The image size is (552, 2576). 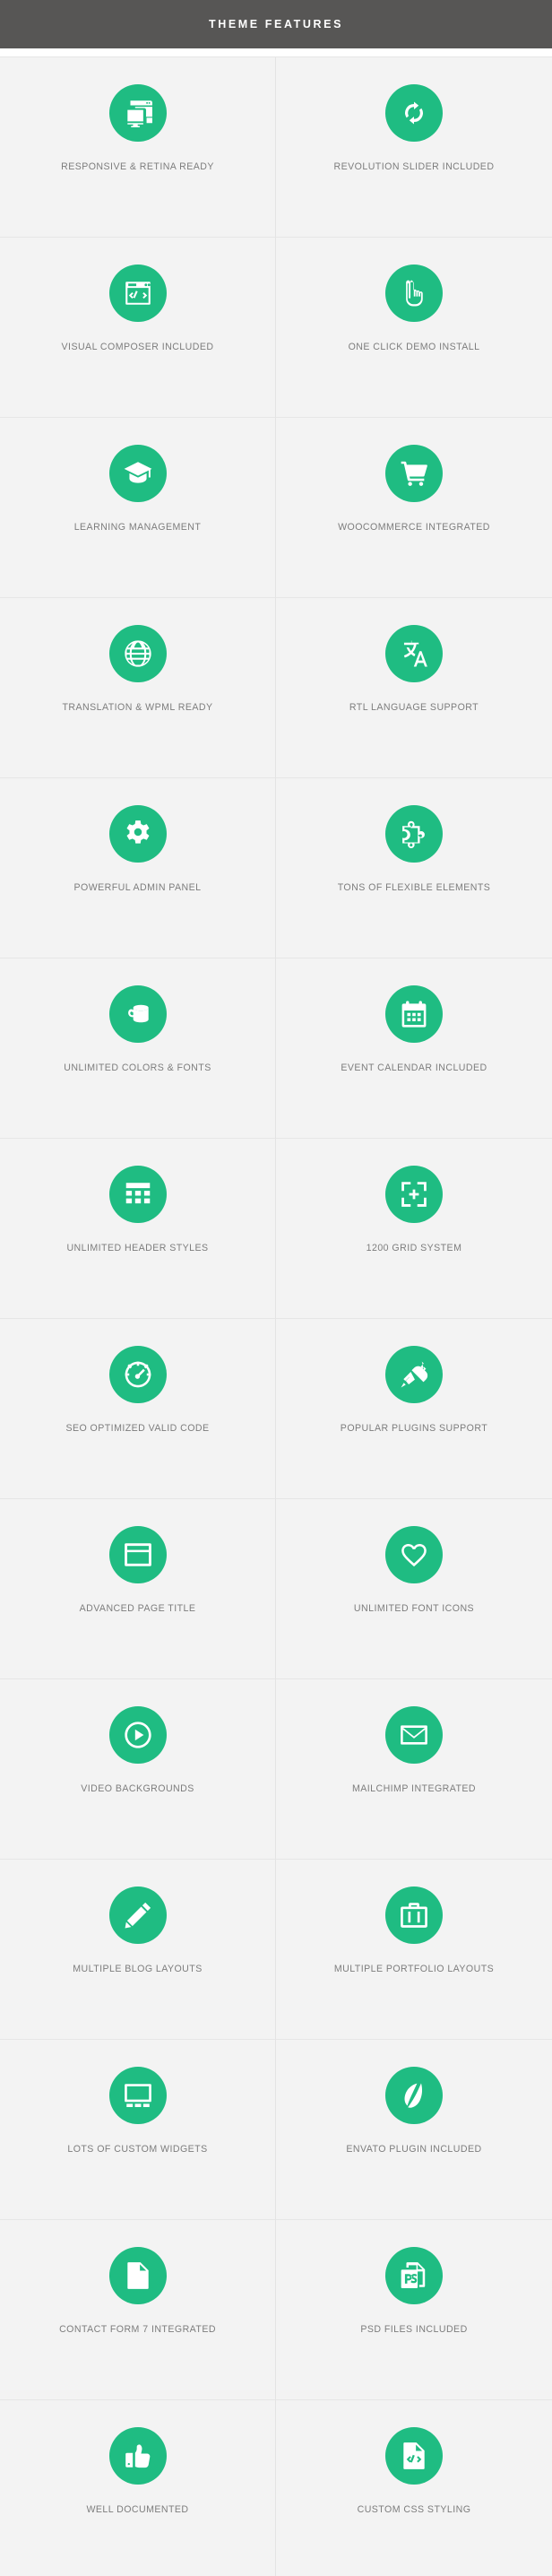 What do you see at coordinates (414, 1969) in the screenshot?
I see `feature-label: MULTIPLE PORTFOLIO LAYOUTS` at bounding box center [414, 1969].